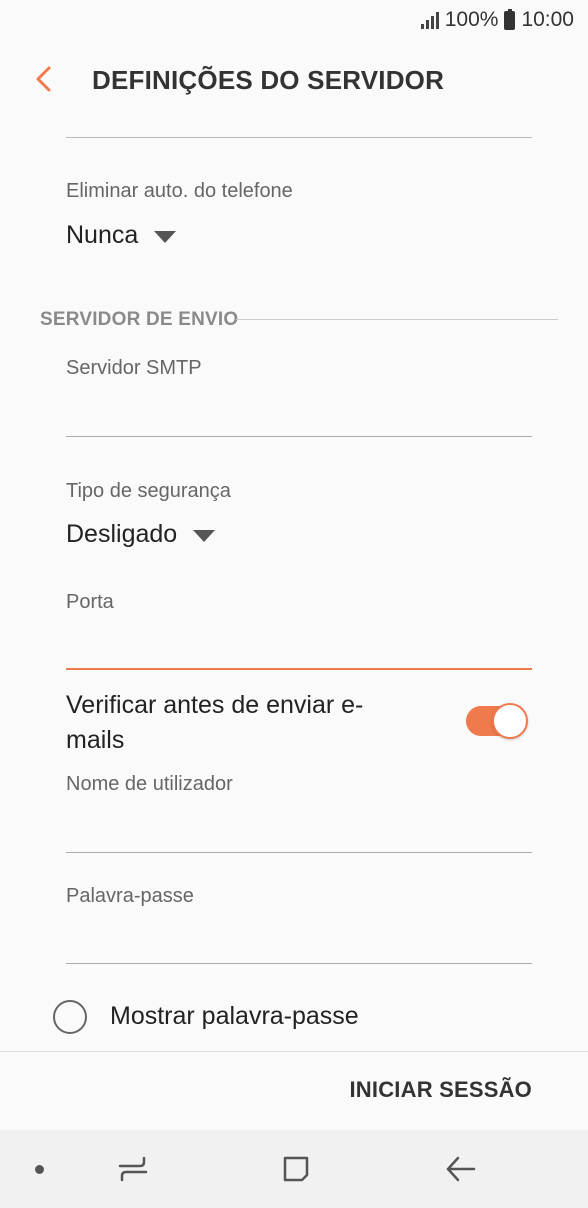  Describe the element at coordinates (429, 20) in the screenshot. I see `signal-icon` at that location.